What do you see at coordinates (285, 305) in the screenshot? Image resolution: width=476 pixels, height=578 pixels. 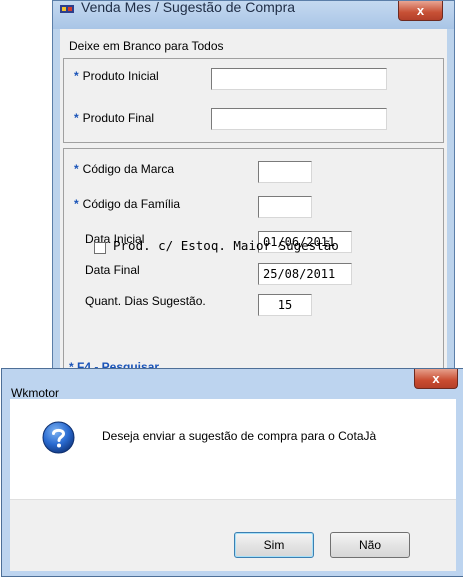 I see `quant-dias-input: 15` at bounding box center [285, 305].